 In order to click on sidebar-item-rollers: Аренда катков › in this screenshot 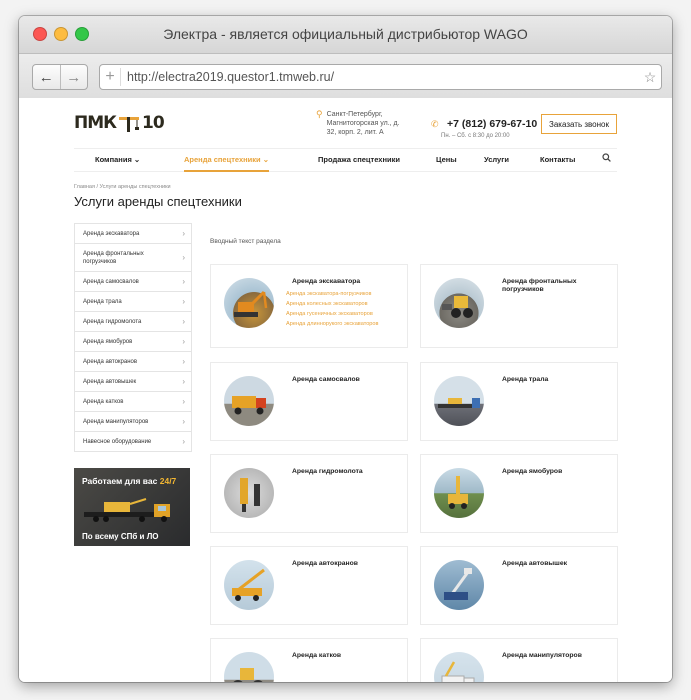, I will do `click(133, 402)`.